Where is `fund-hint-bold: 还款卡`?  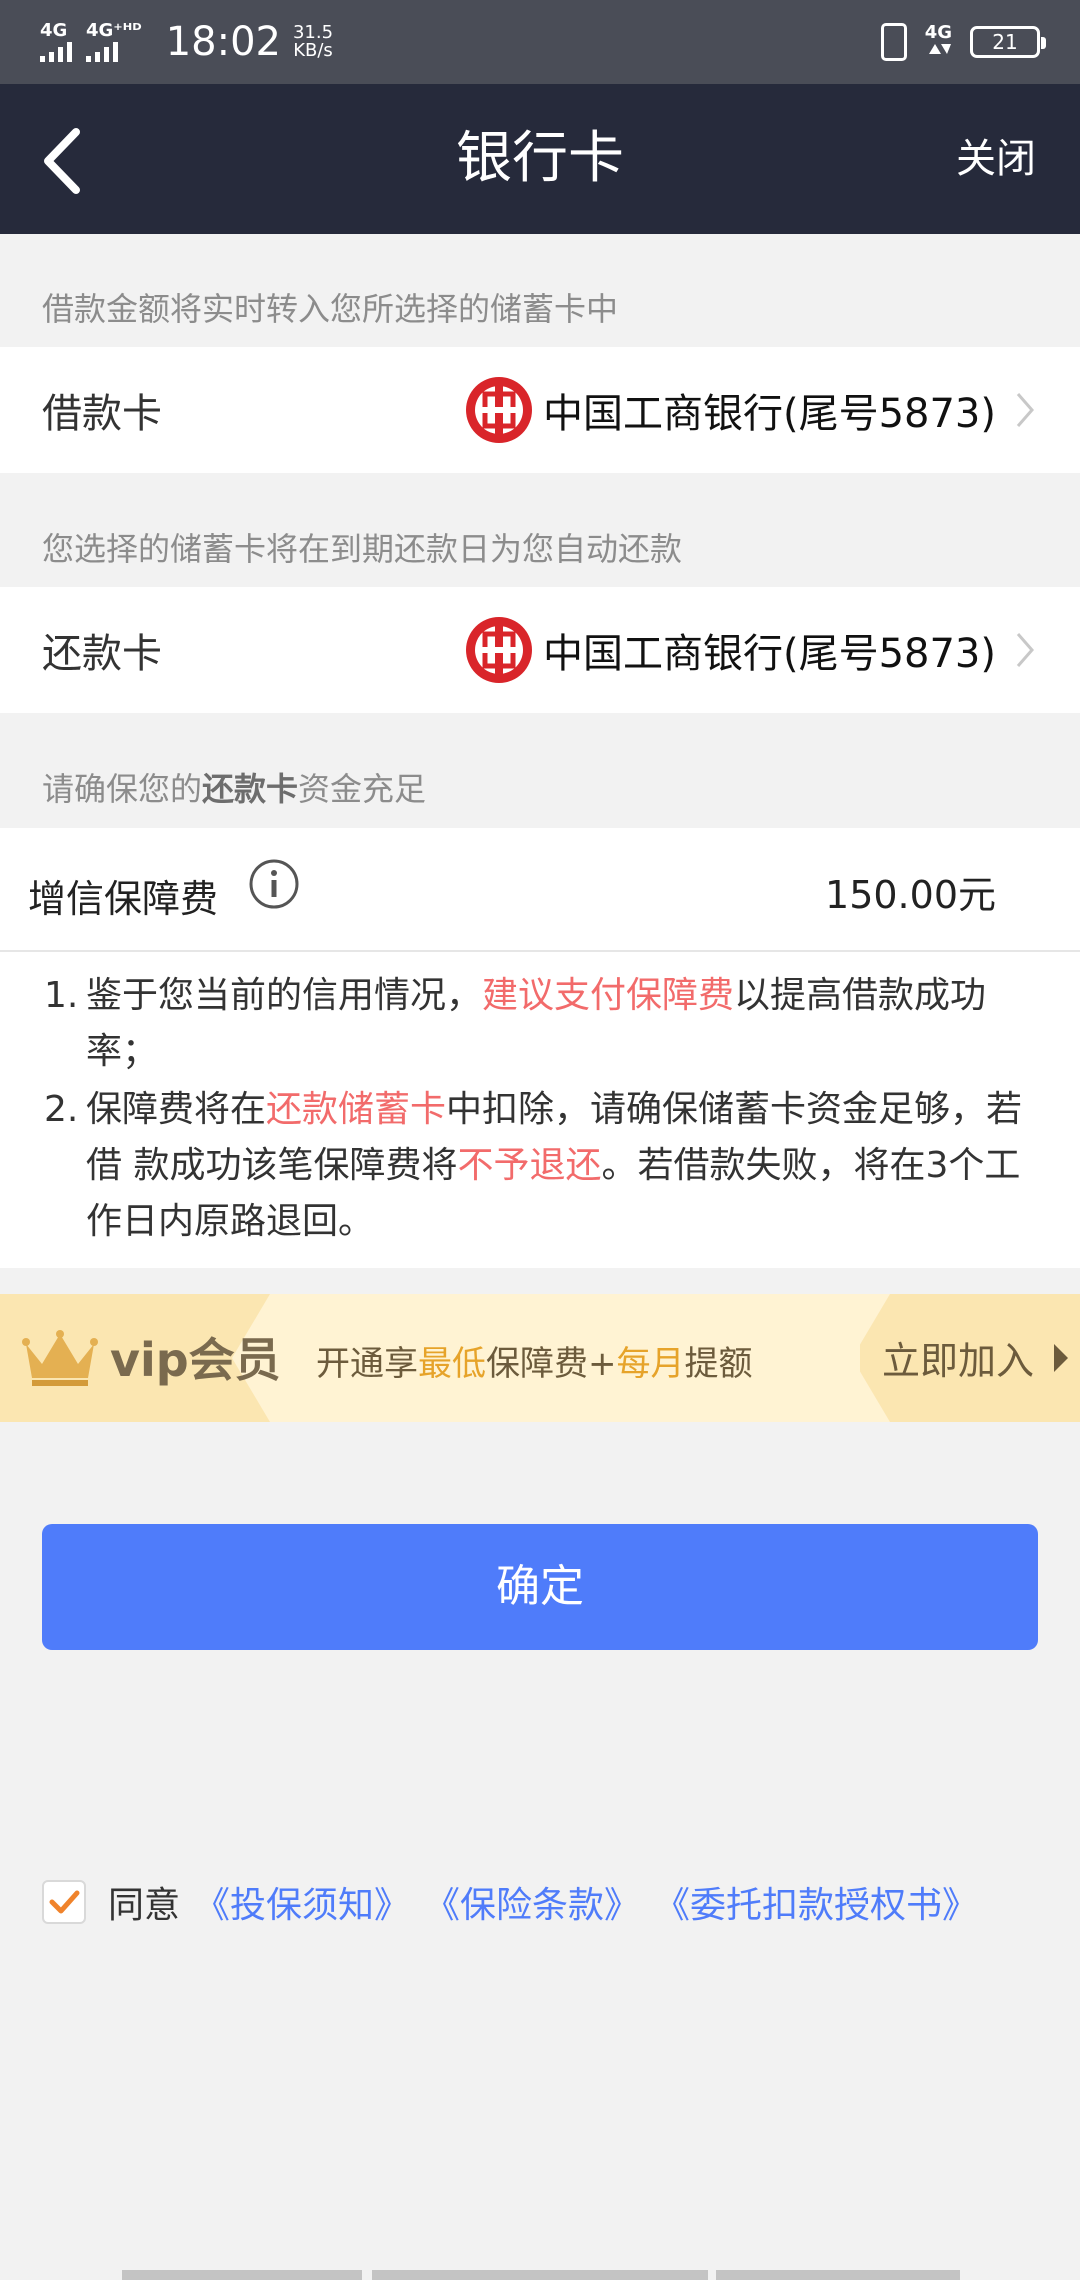 fund-hint-bold: 还款卡 is located at coordinates (250, 789).